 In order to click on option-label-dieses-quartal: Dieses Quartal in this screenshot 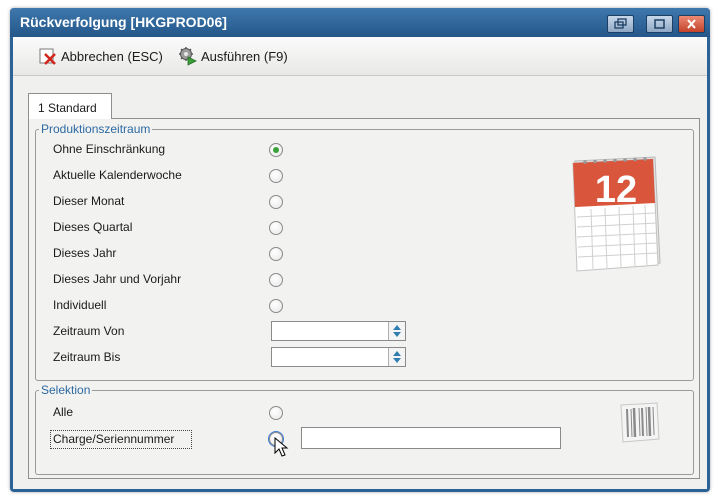, I will do `click(93, 227)`.